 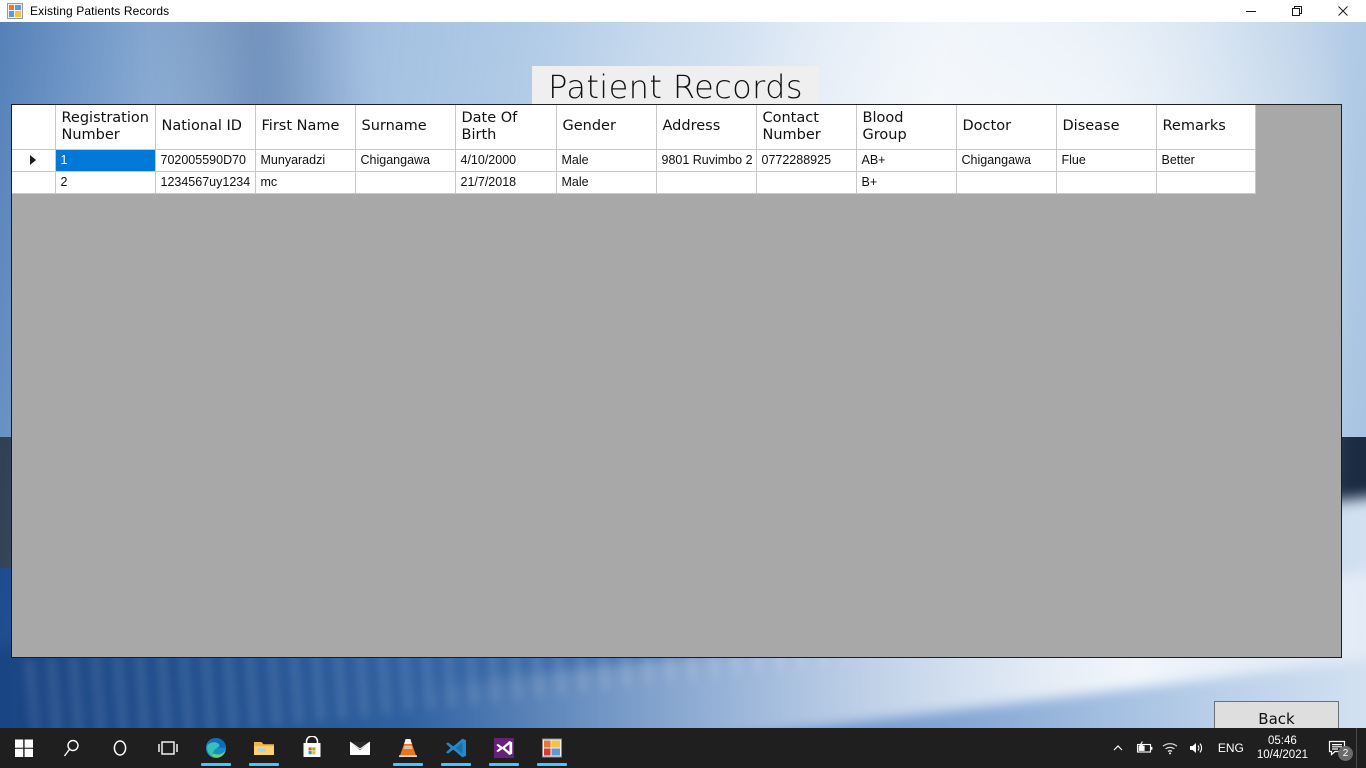 I want to click on cell-first-name: Munyaradzi, so click(x=305, y=160).